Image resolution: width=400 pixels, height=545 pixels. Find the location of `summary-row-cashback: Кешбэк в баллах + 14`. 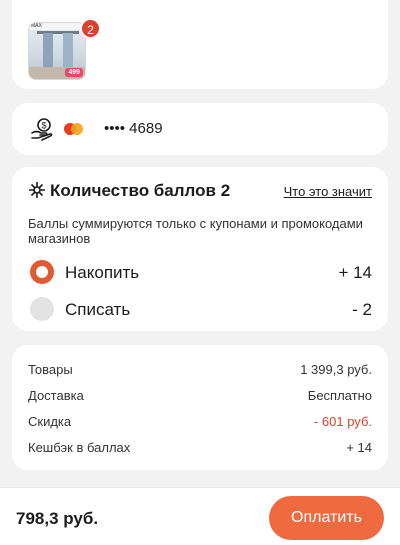

summary-row-cashback: Кешбэк в баллах + 14 is located at coordinates (200, 448).